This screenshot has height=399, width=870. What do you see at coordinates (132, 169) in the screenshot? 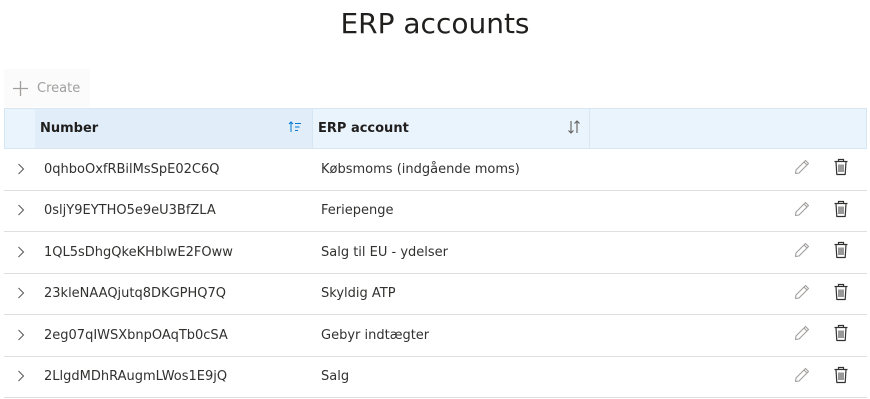
I see `number-cell: 0qhboOxfRBilMsSpE02C6Q` at bounding box center [132, 169].